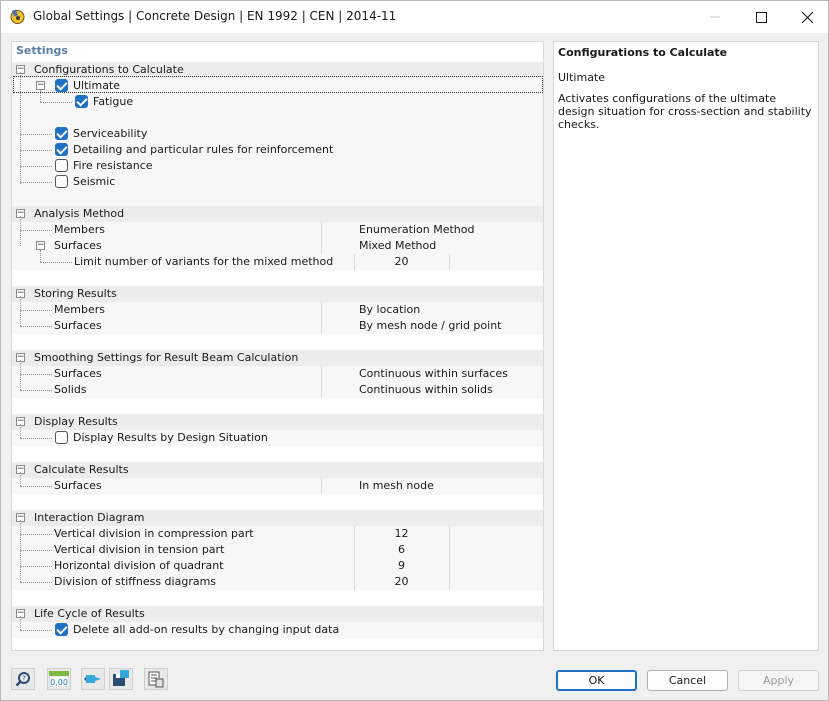 Image resolution: width=829 pixels, height=701 pixels. I want to click on storing-members-row: Members By location, so click(277, 310).